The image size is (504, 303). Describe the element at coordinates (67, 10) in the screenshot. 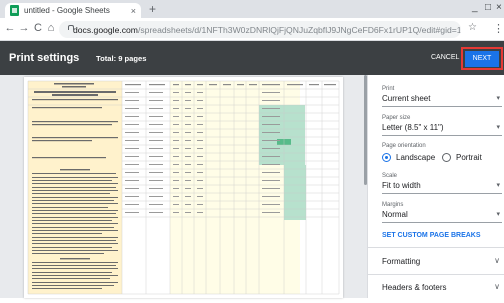

I see `tab-title: untitled - Google Sheets` at that location.